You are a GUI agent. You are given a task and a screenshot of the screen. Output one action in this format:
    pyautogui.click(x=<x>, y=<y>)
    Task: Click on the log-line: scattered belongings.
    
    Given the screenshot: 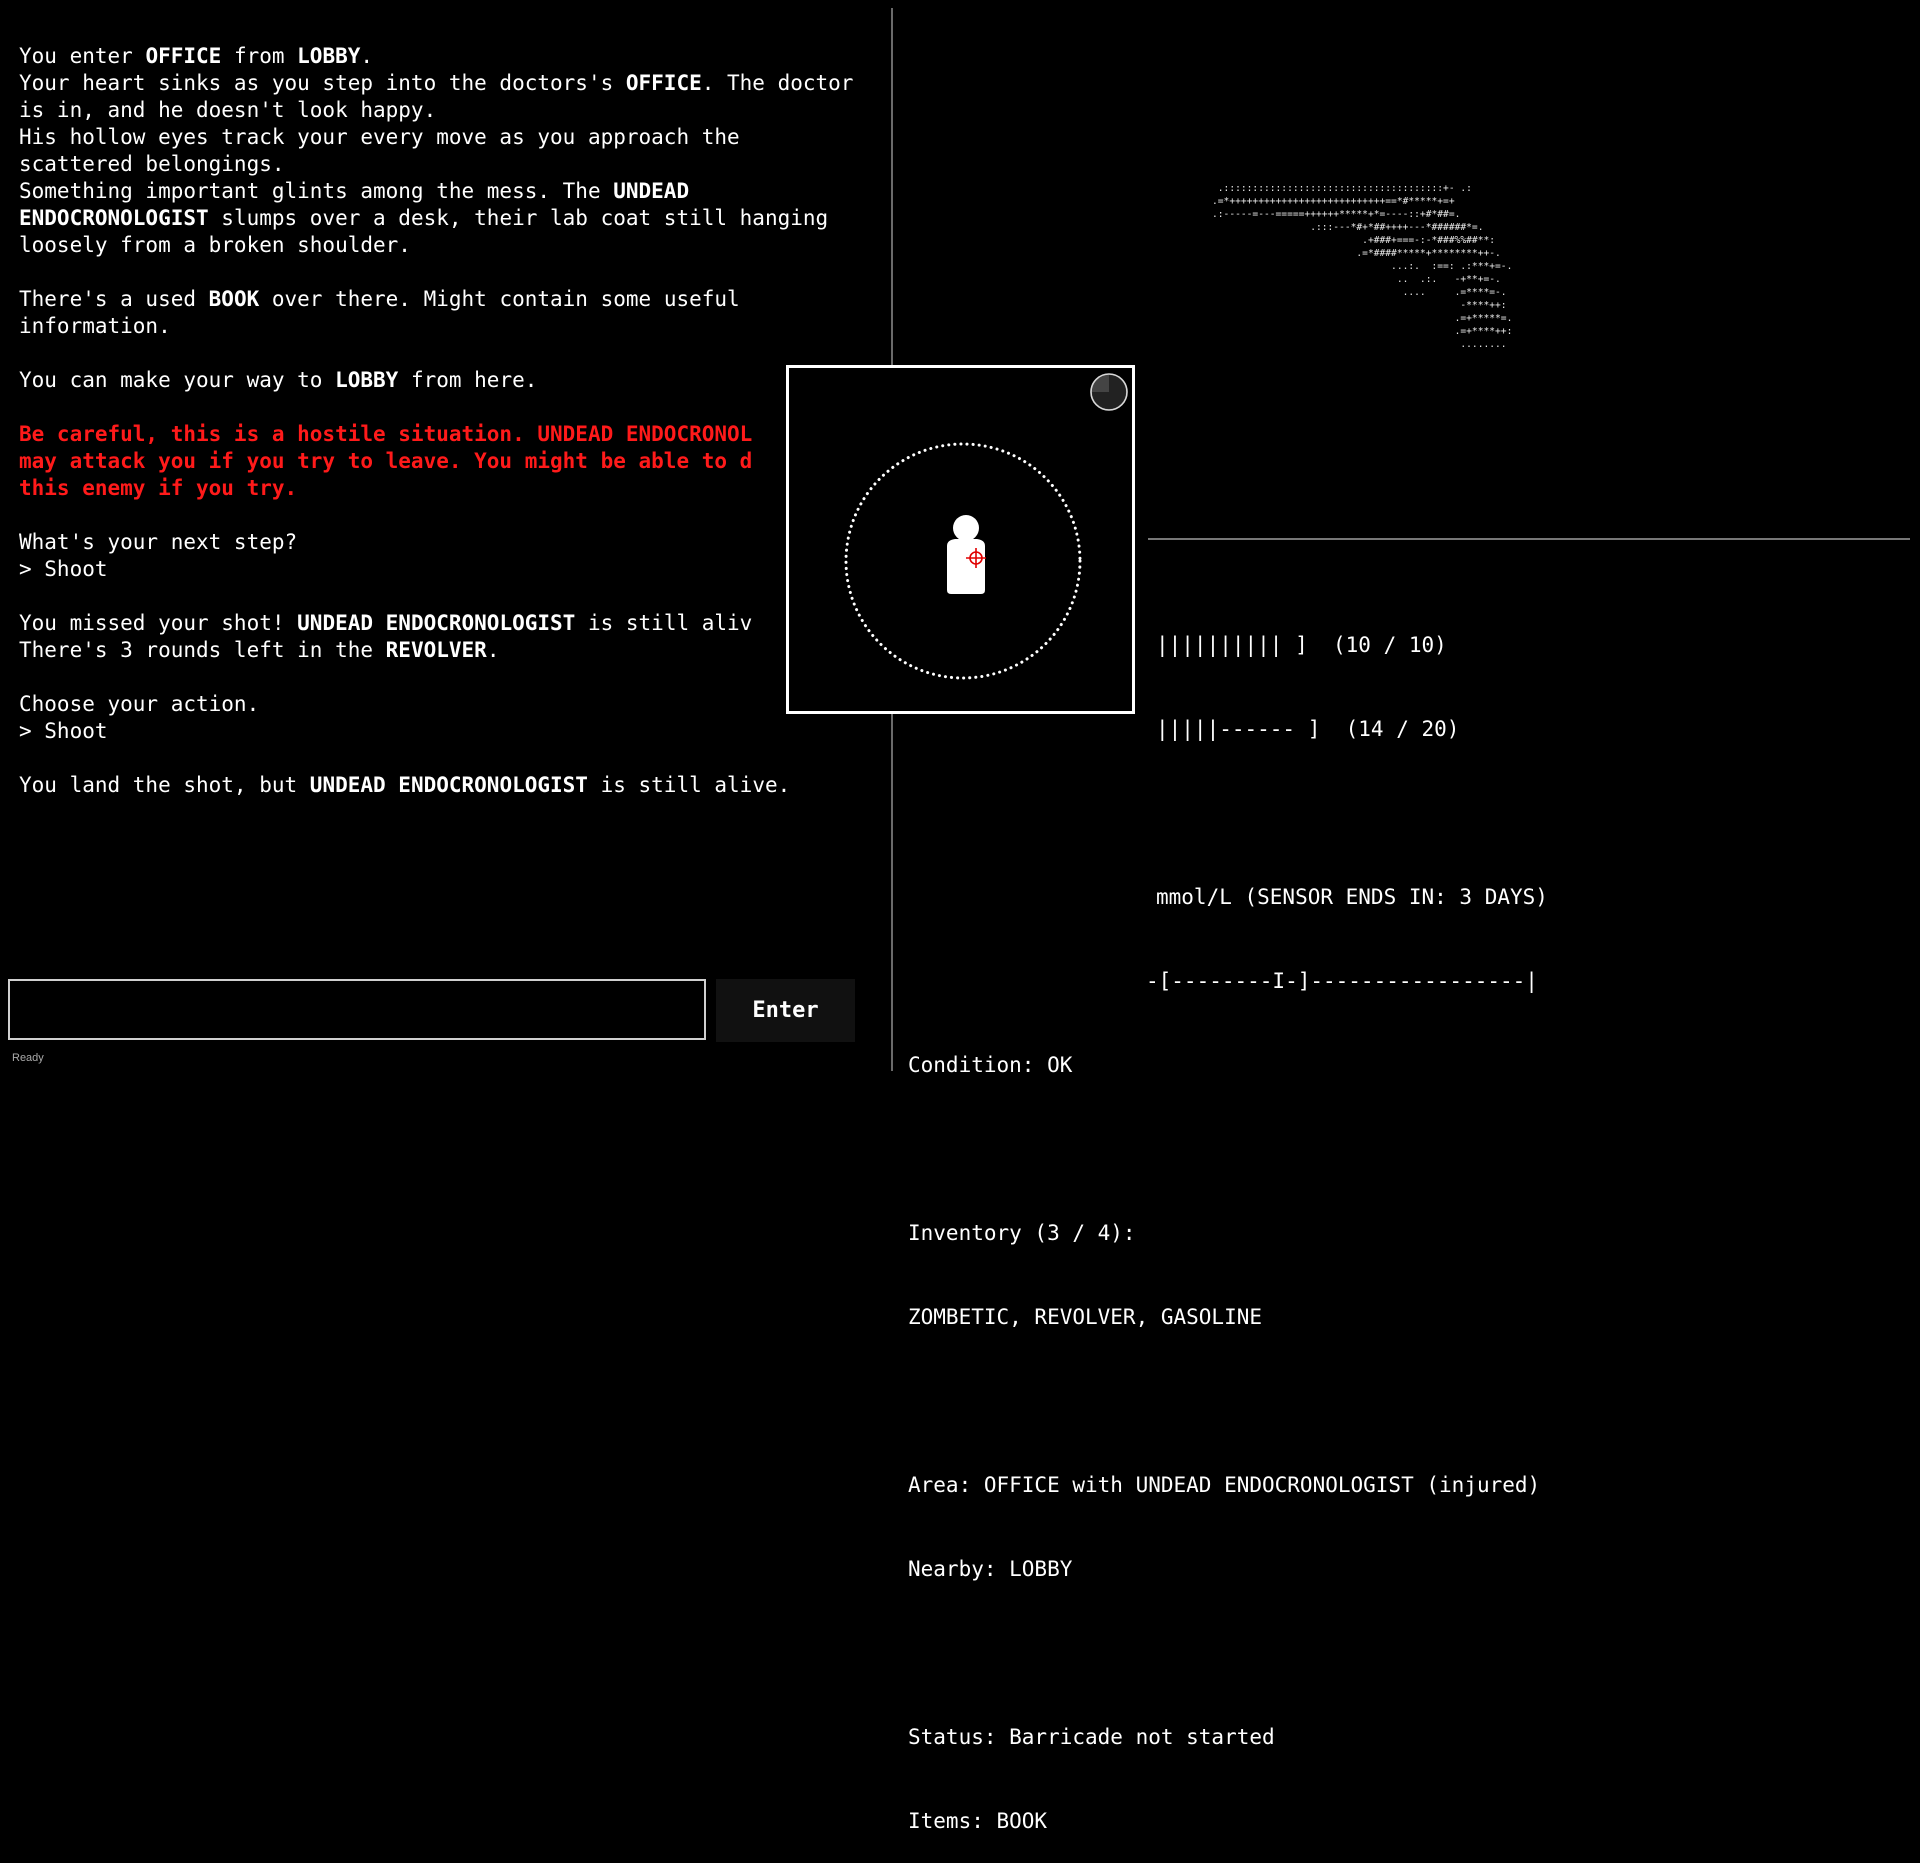 What is the action you would take?
    pyautogui.click(x=449, y=164)
    